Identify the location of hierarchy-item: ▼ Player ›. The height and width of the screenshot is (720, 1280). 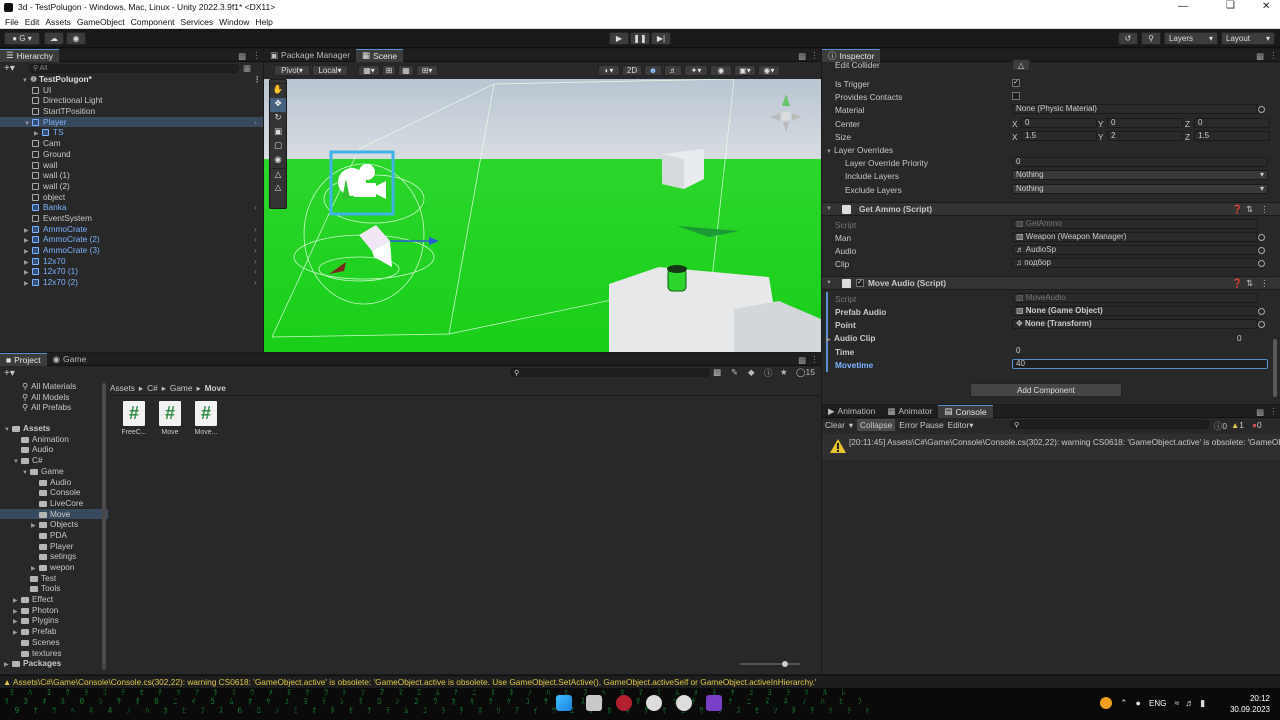
(131, 122).